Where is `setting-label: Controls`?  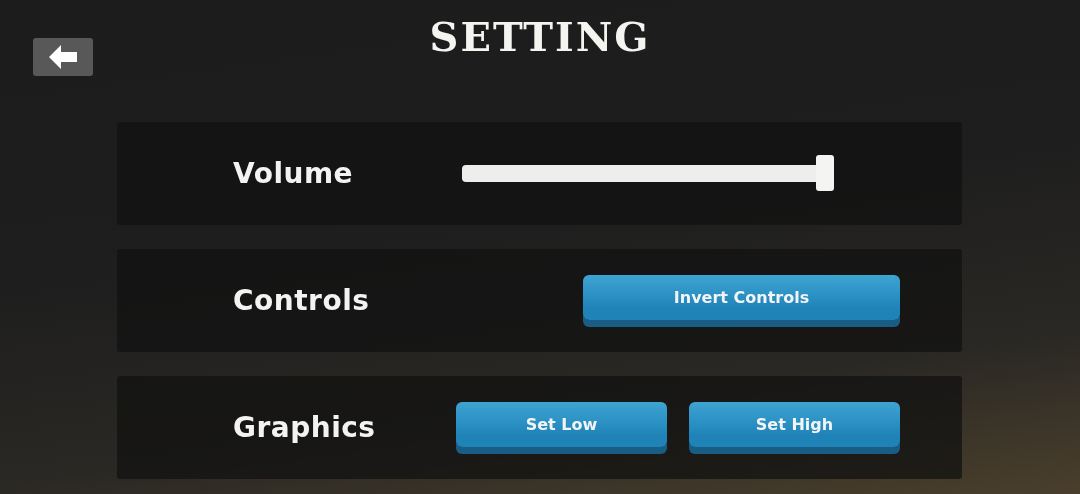
setting-label: Controls is located at coordinates (301, 300).